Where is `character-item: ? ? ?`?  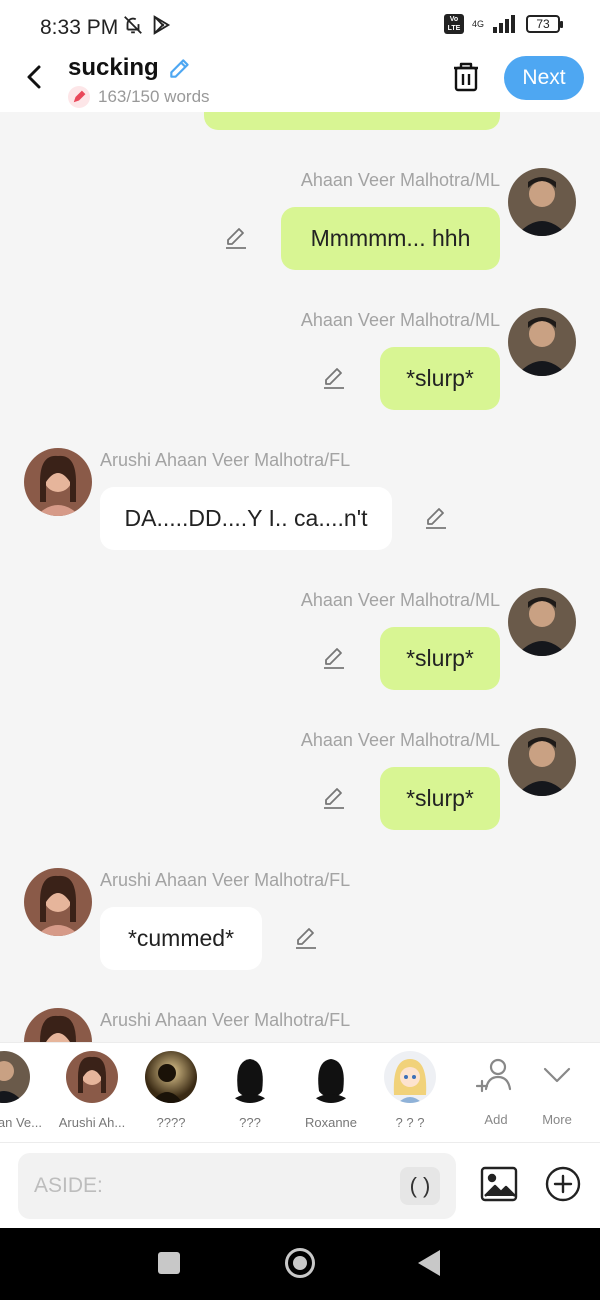
character-item: ? ? ? is located at coordinates (410, 1090).